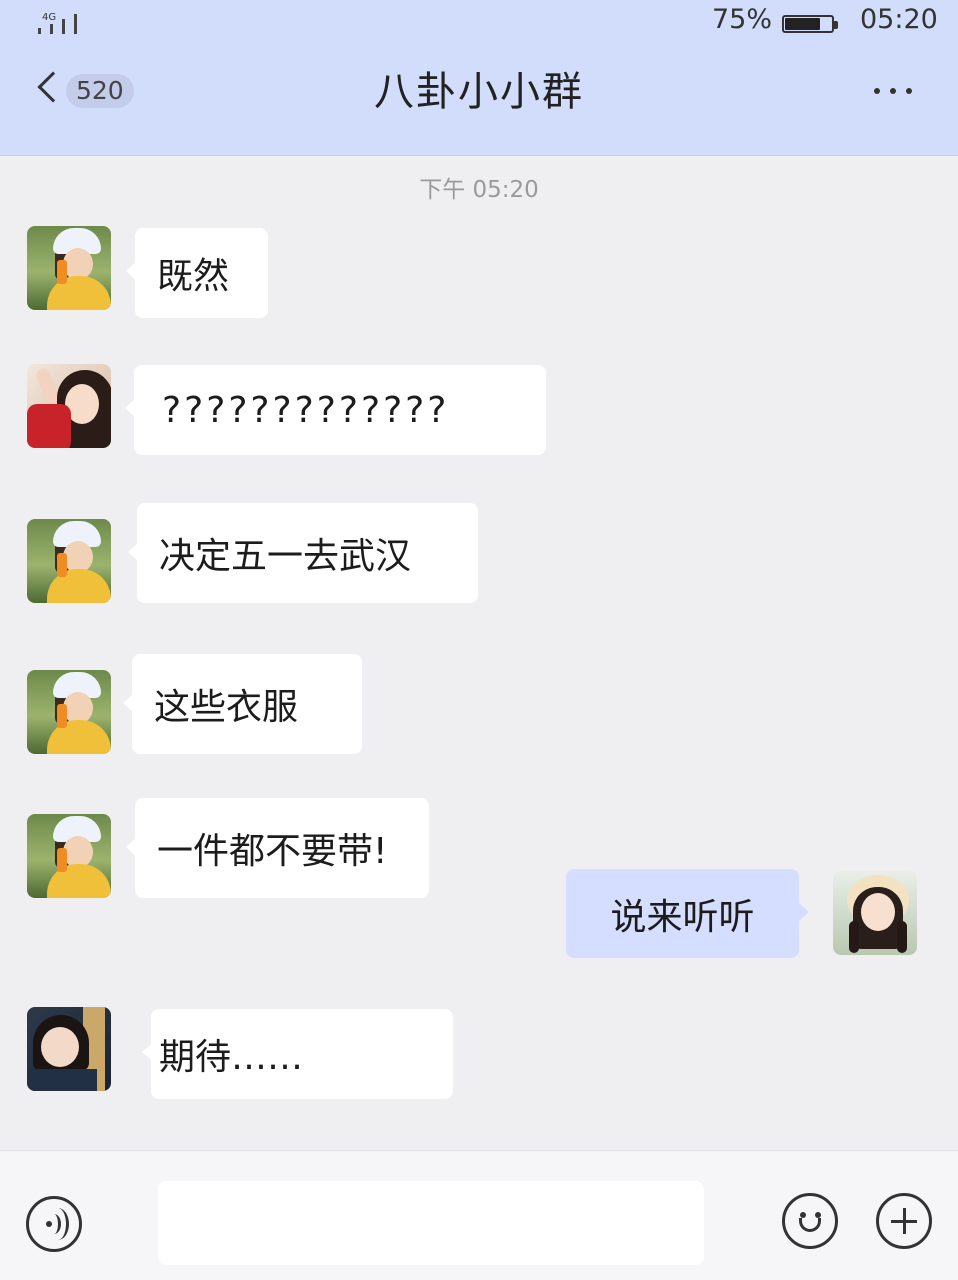  What do you see at coordinates (682, 917) in the screenshot?
I see `message-text: 说来听听` at bounding box center [682, 917].